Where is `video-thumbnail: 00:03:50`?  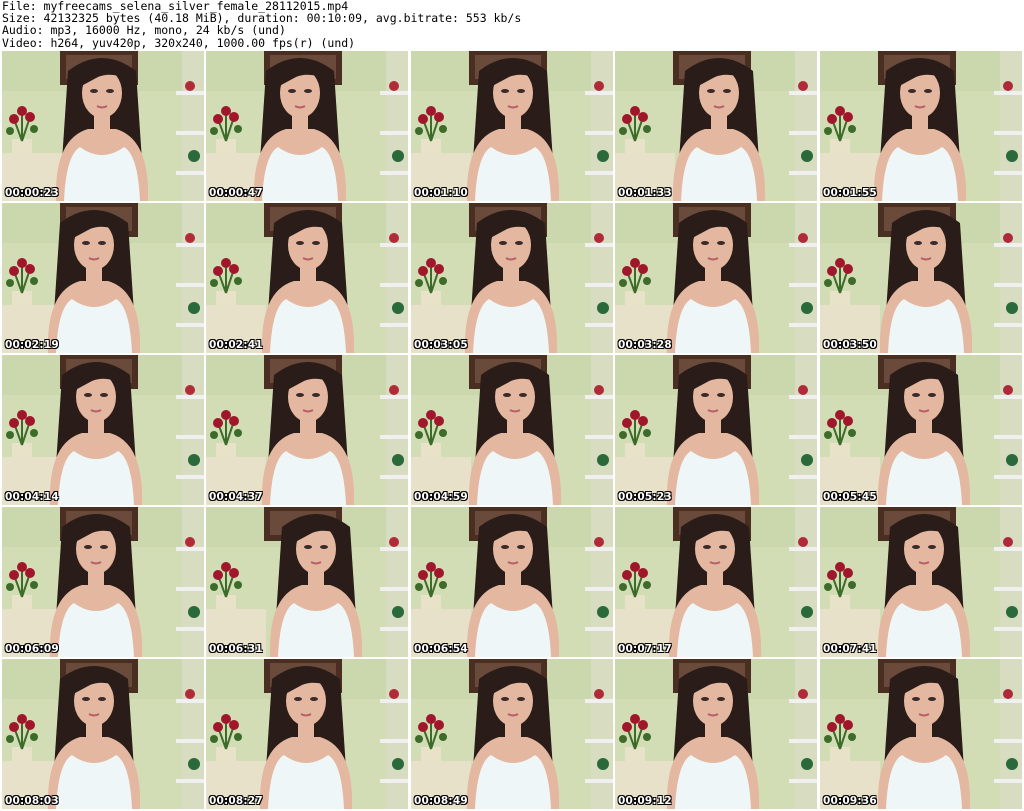
video-thumbnail: 00:03:50 is located at coordinates (921, 278).